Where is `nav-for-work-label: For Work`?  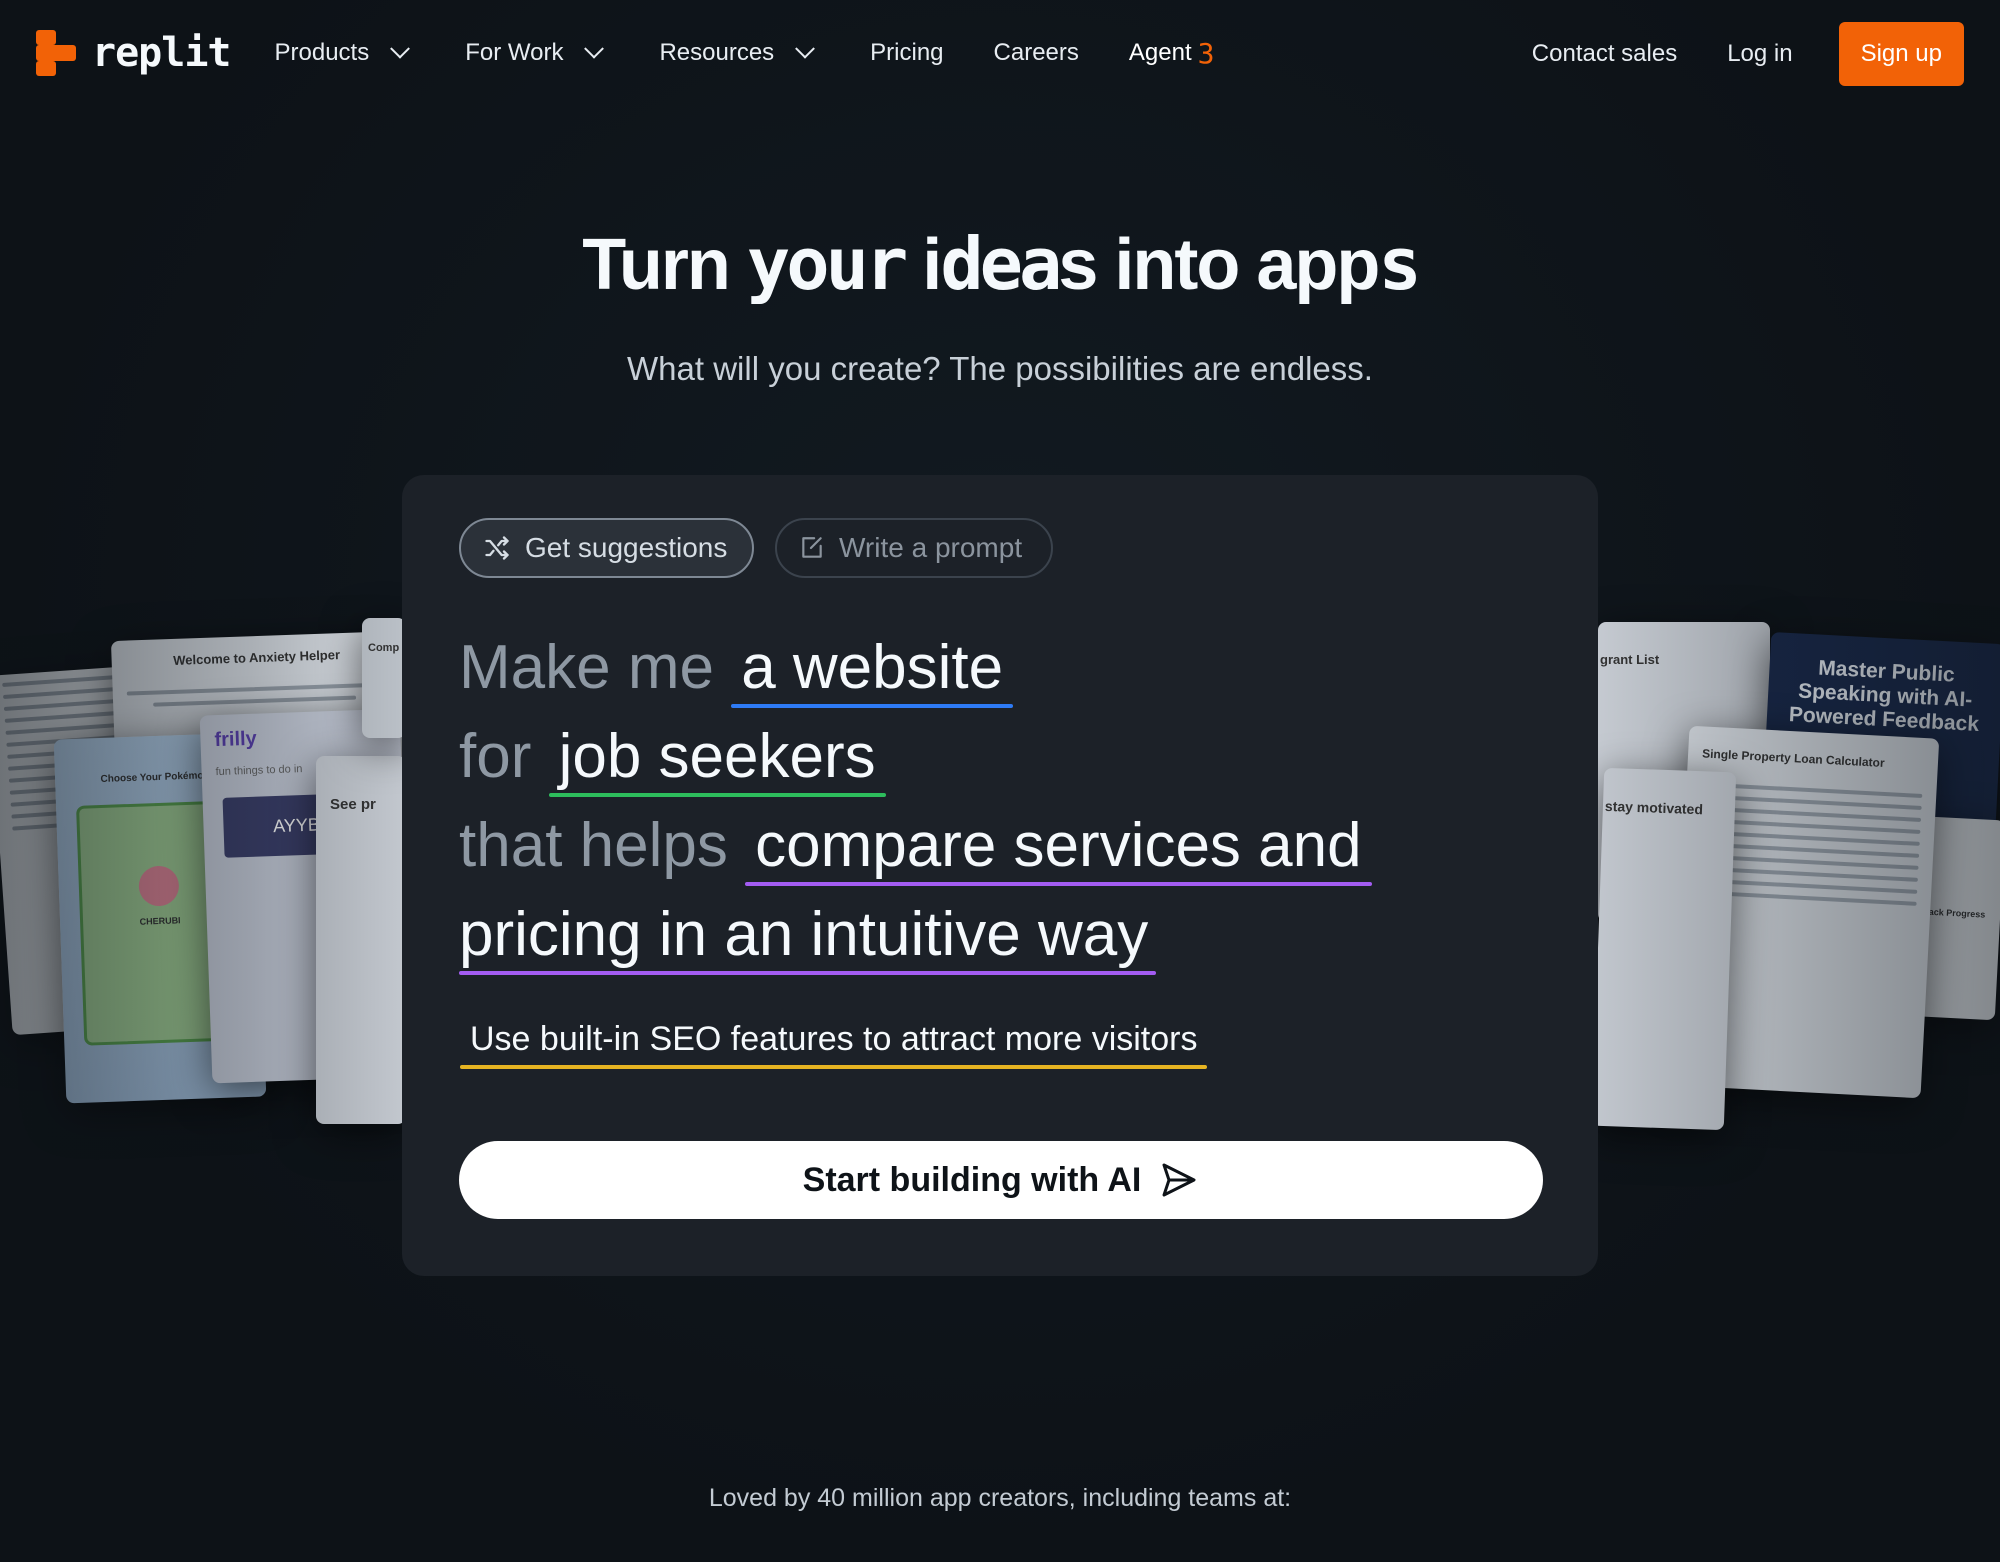 nav-for-work-label: For Work is located at coordinates (514, 52).